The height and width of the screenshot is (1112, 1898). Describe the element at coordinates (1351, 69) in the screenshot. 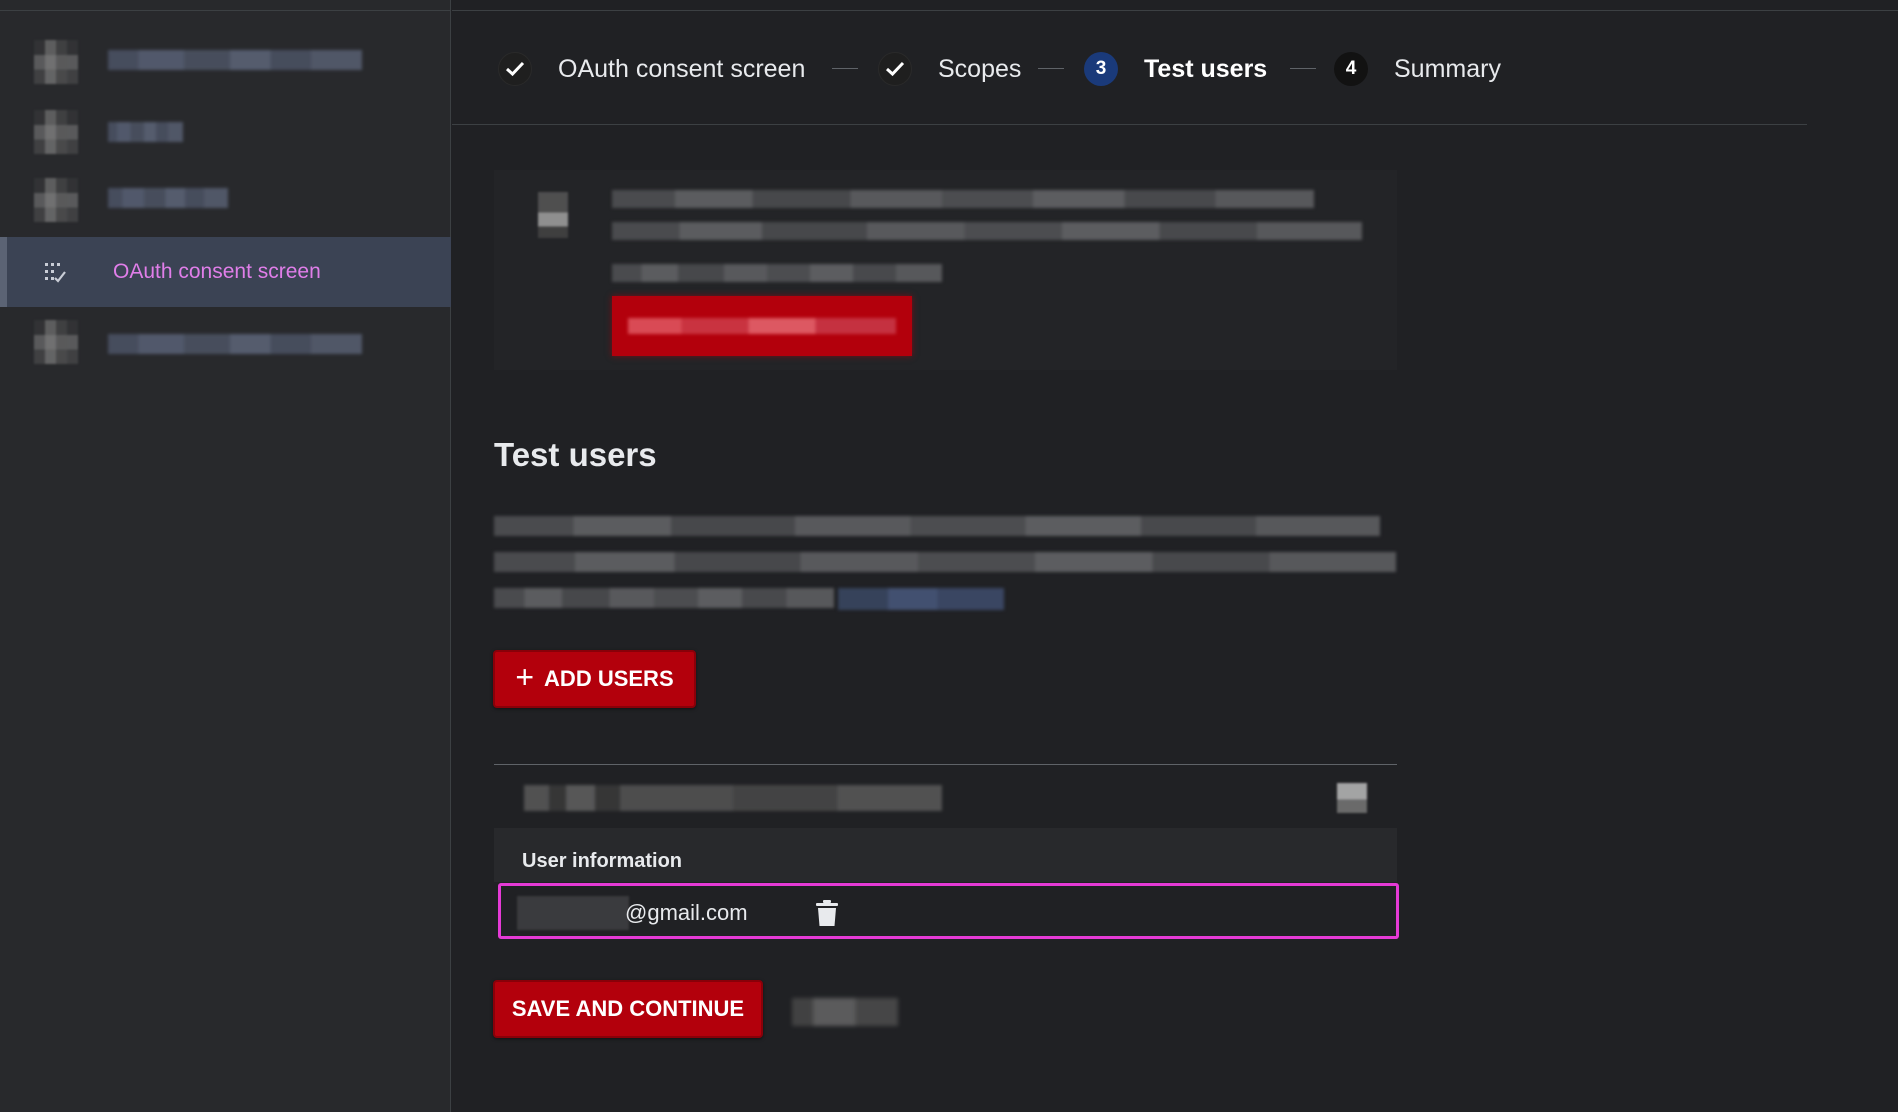

I see `step-number: 4` at that location.